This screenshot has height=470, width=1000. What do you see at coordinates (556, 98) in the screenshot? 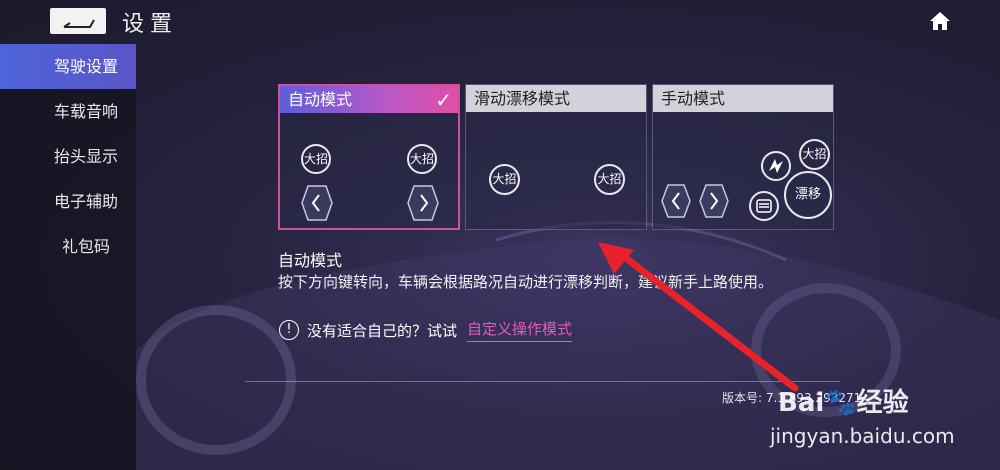
I see `mode-card-title: 滑动漂移模式` at bounding box center [556, 98].